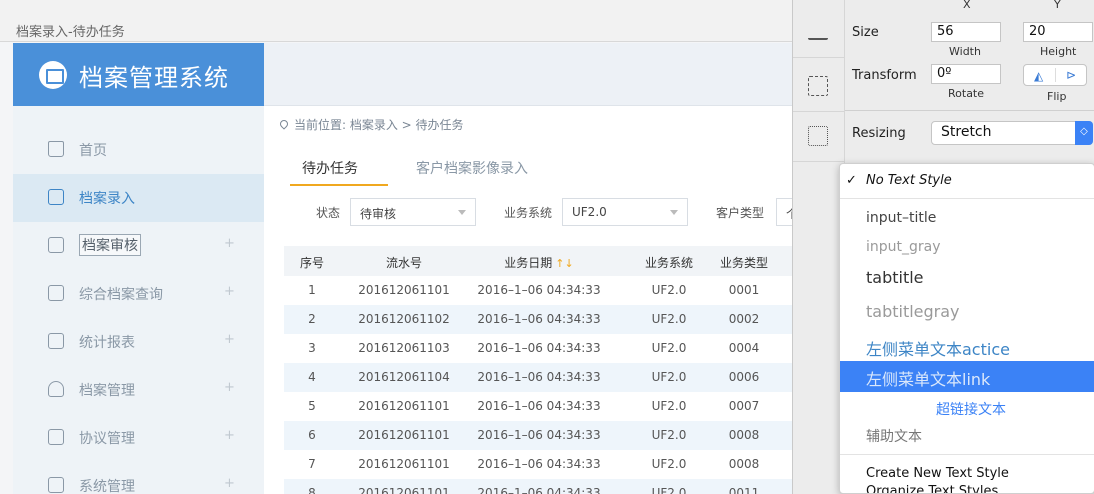 This screenshot has height=494, width=1094. Describe the element at coordinates (967, 183) in the screenshot. I see `menu-item-no-text-style: ✓ No Text Style` at that location.